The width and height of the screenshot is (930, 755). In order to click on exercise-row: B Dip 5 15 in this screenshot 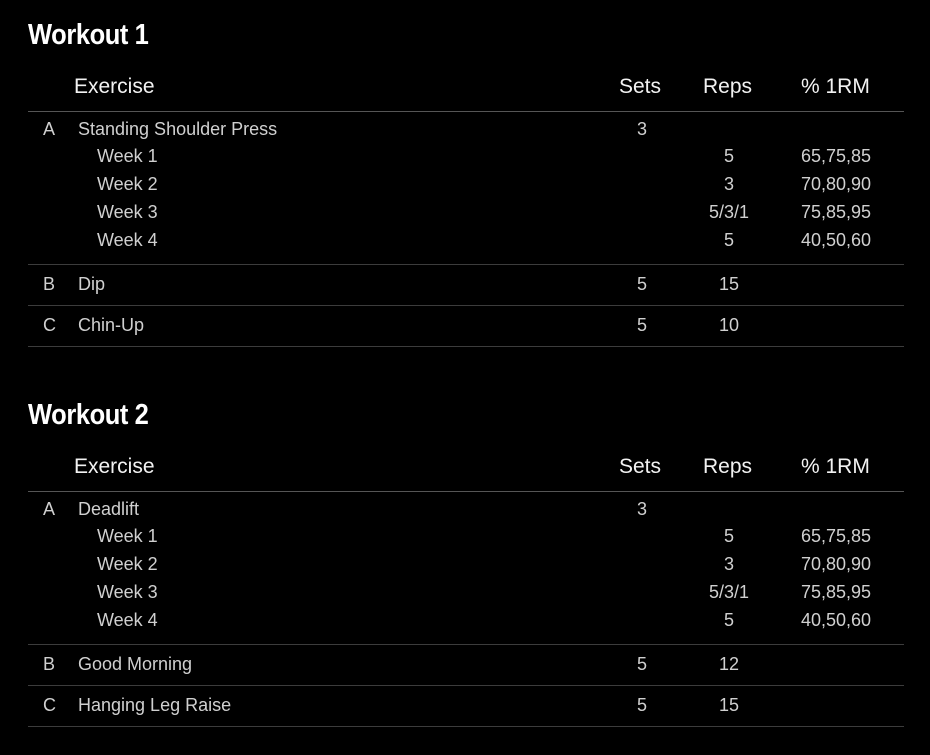, I will do `click(391, 284)`.